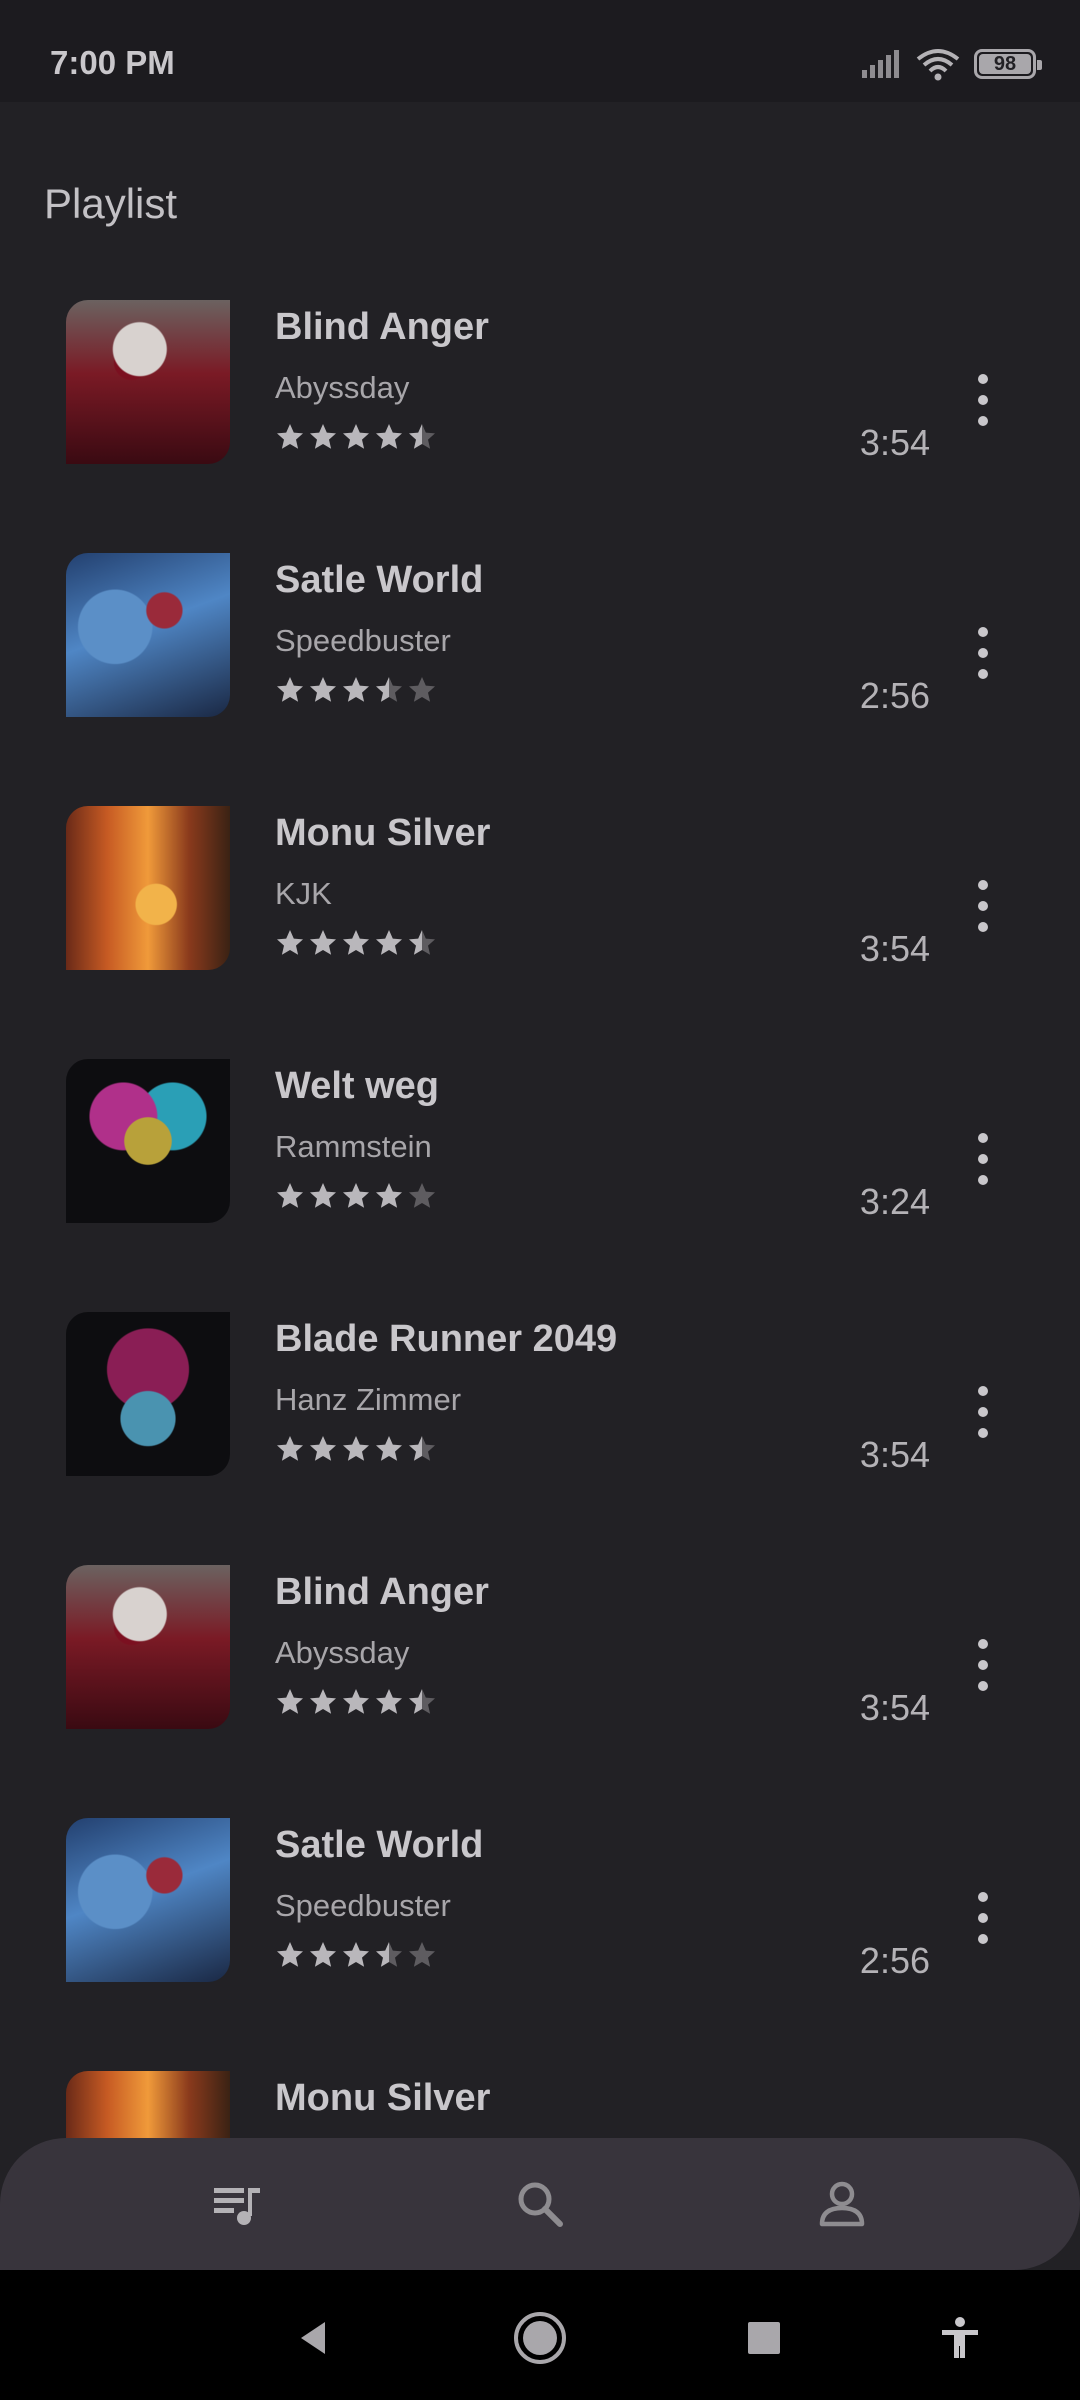 This screenshot has width=1080, height=2400. What do you see at coordinates (540, 51) in the screenshot?
I see `status-bar: 7:00 PM 98` at bounding box center [540, 51].